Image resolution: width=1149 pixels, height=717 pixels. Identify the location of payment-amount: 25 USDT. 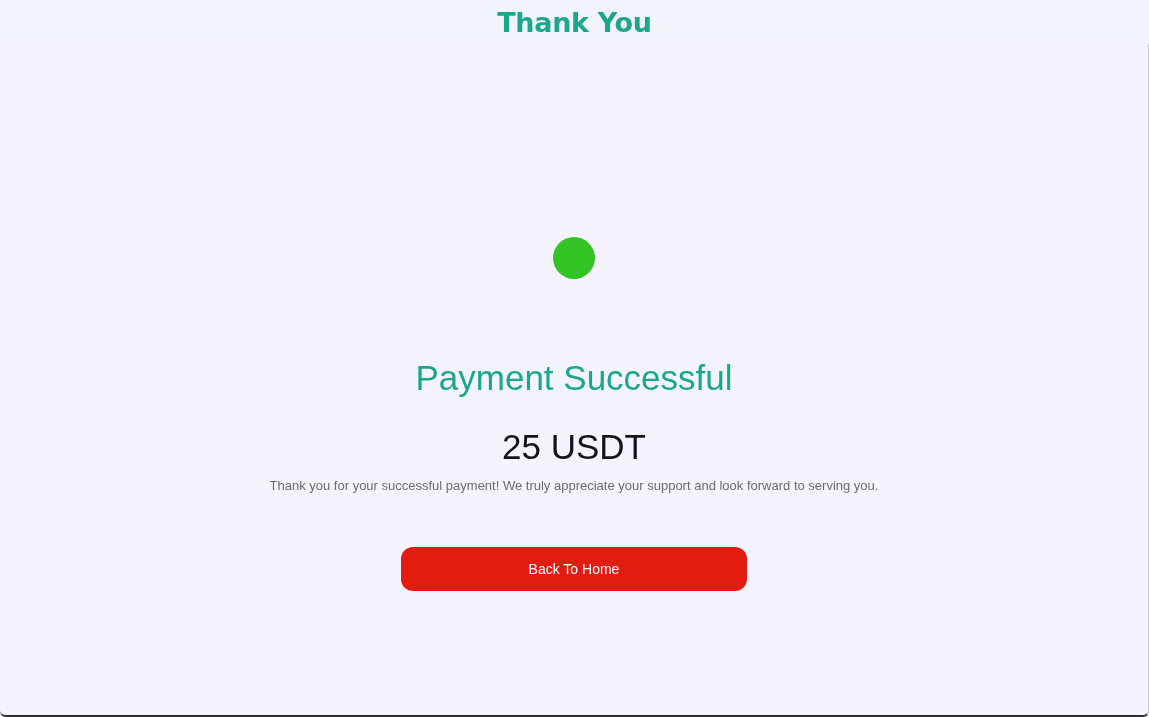
(574, 447).